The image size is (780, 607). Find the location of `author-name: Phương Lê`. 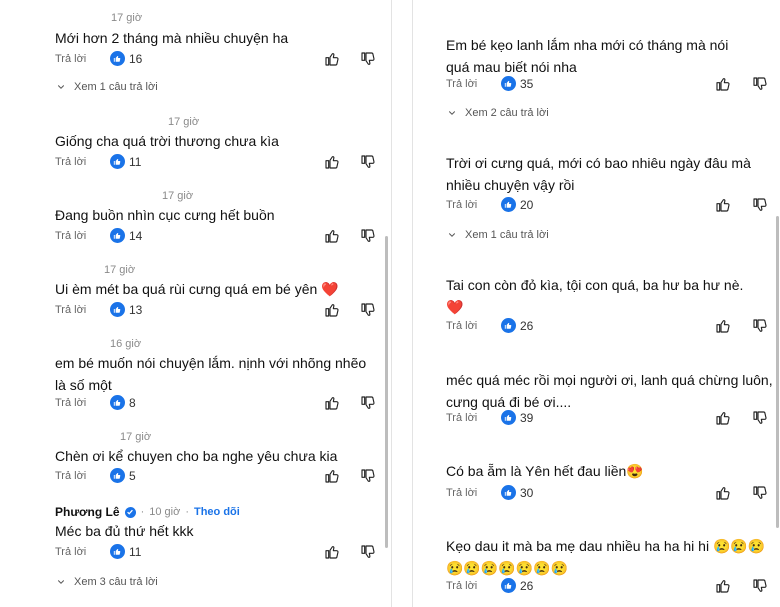

author-name: Phương Lê is located at coordinates (87, 512).